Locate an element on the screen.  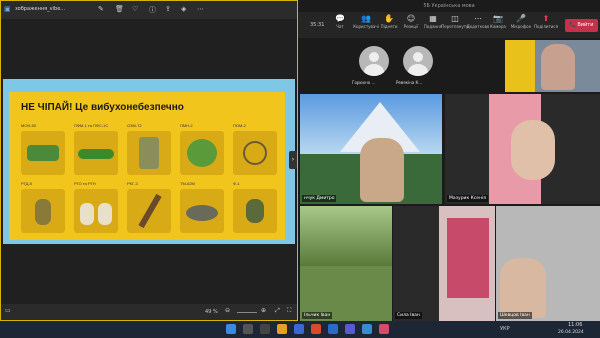
word-icon is located at coordinates (333, 329).